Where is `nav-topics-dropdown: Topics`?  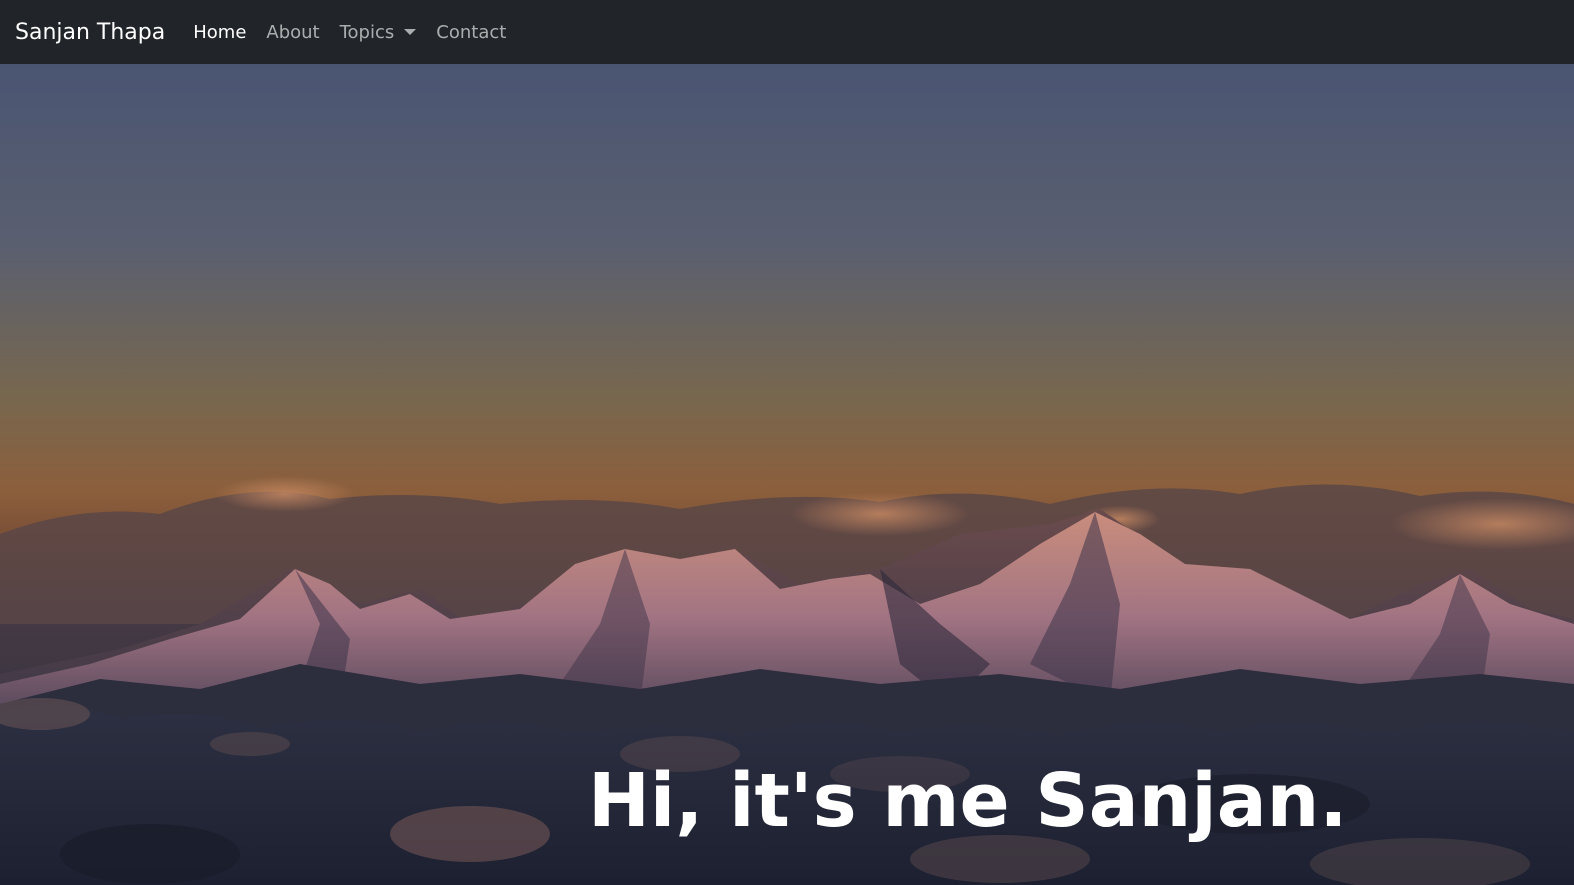 nav-topics-dropdown: Topics is located at coordinates (378, 32).